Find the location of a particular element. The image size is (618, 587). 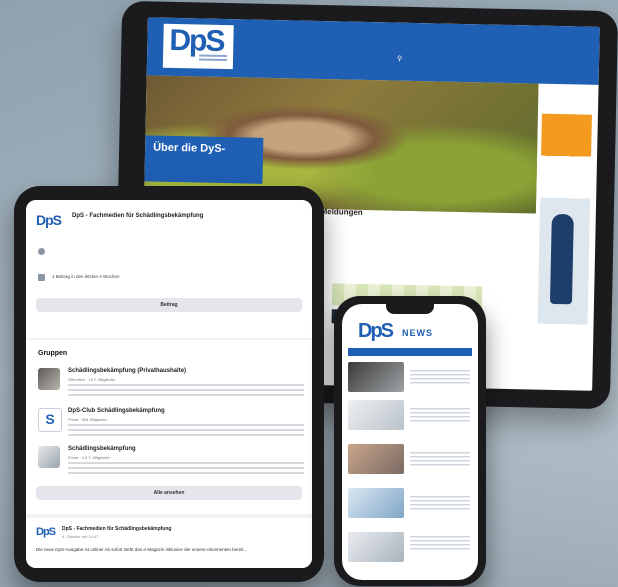

group-name: DpS-Club Schädlingsbekämpfung is located at coordinates (116, 411).